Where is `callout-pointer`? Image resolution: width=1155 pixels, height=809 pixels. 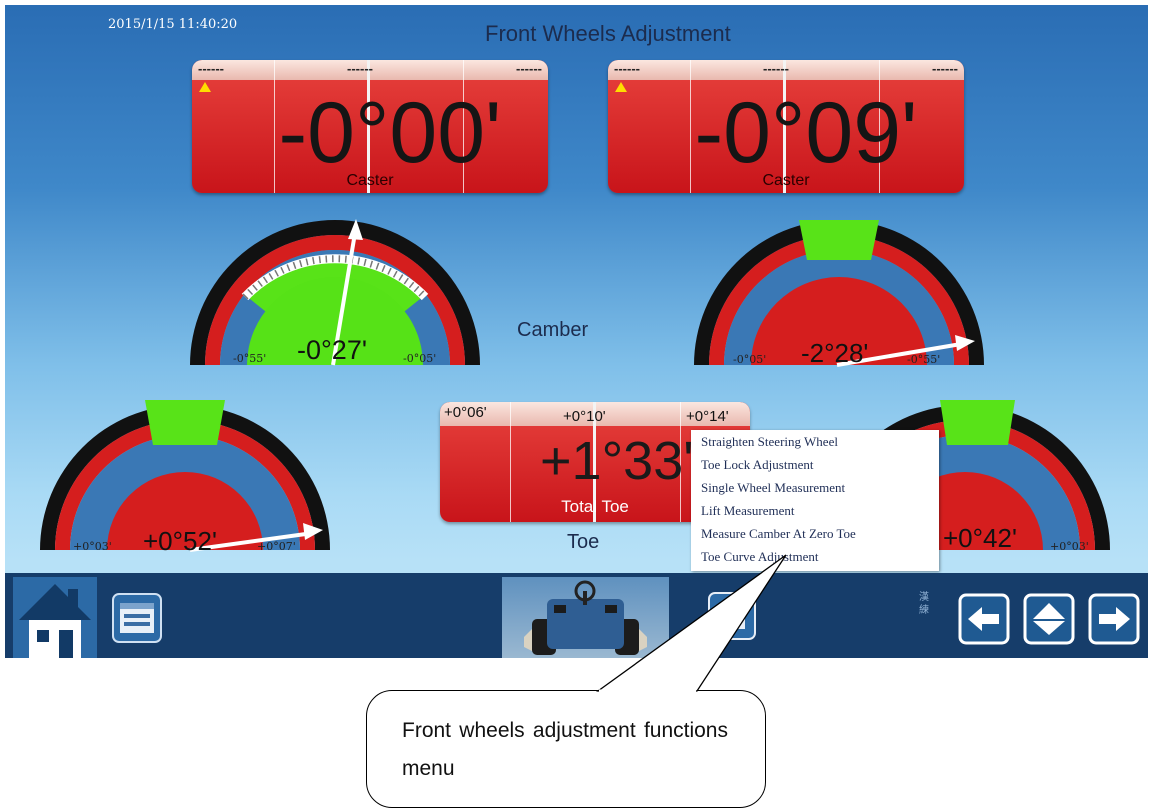 callout-pointer is located at coordinates (691, 623).